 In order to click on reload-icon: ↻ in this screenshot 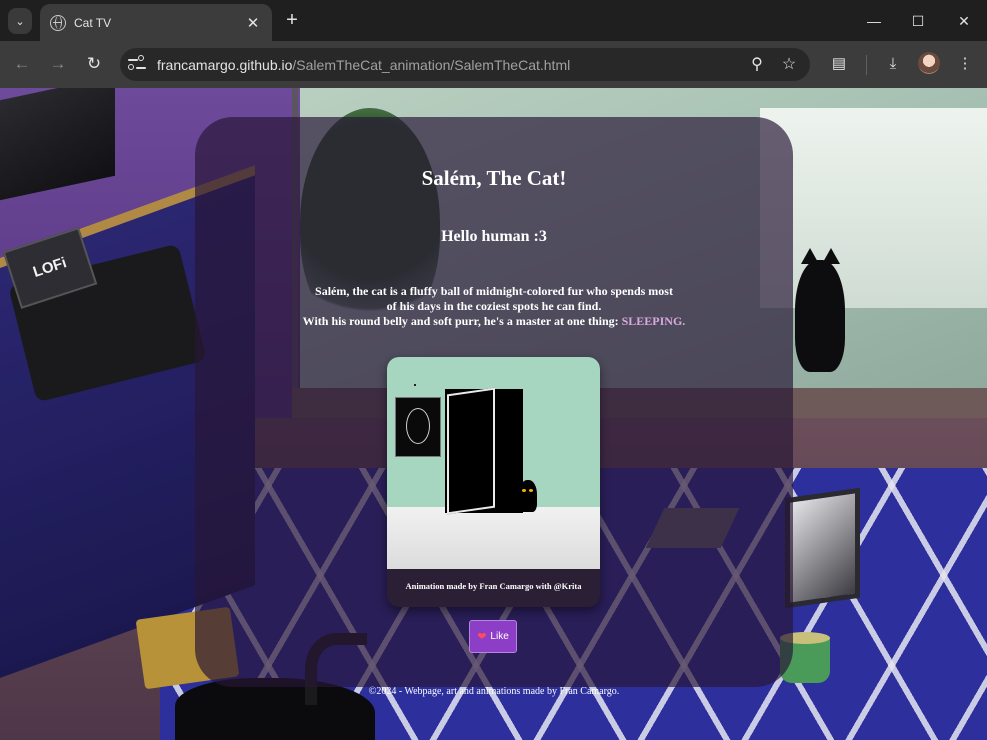, I will do `click(94, 63)`.